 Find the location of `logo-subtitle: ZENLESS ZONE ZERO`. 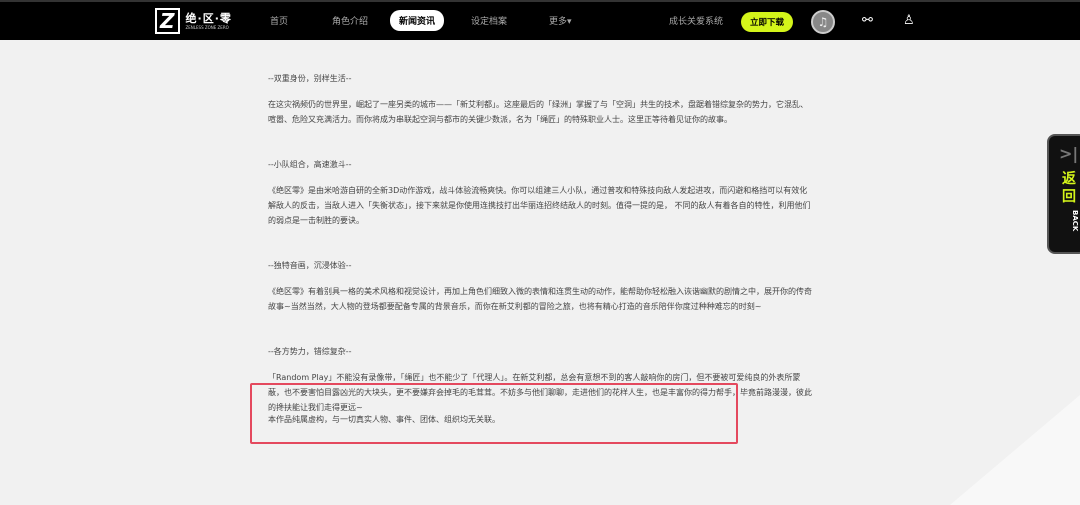

logo-subtitle: ZENLESS ZONE ZERO is located at coordinates (207, 27).